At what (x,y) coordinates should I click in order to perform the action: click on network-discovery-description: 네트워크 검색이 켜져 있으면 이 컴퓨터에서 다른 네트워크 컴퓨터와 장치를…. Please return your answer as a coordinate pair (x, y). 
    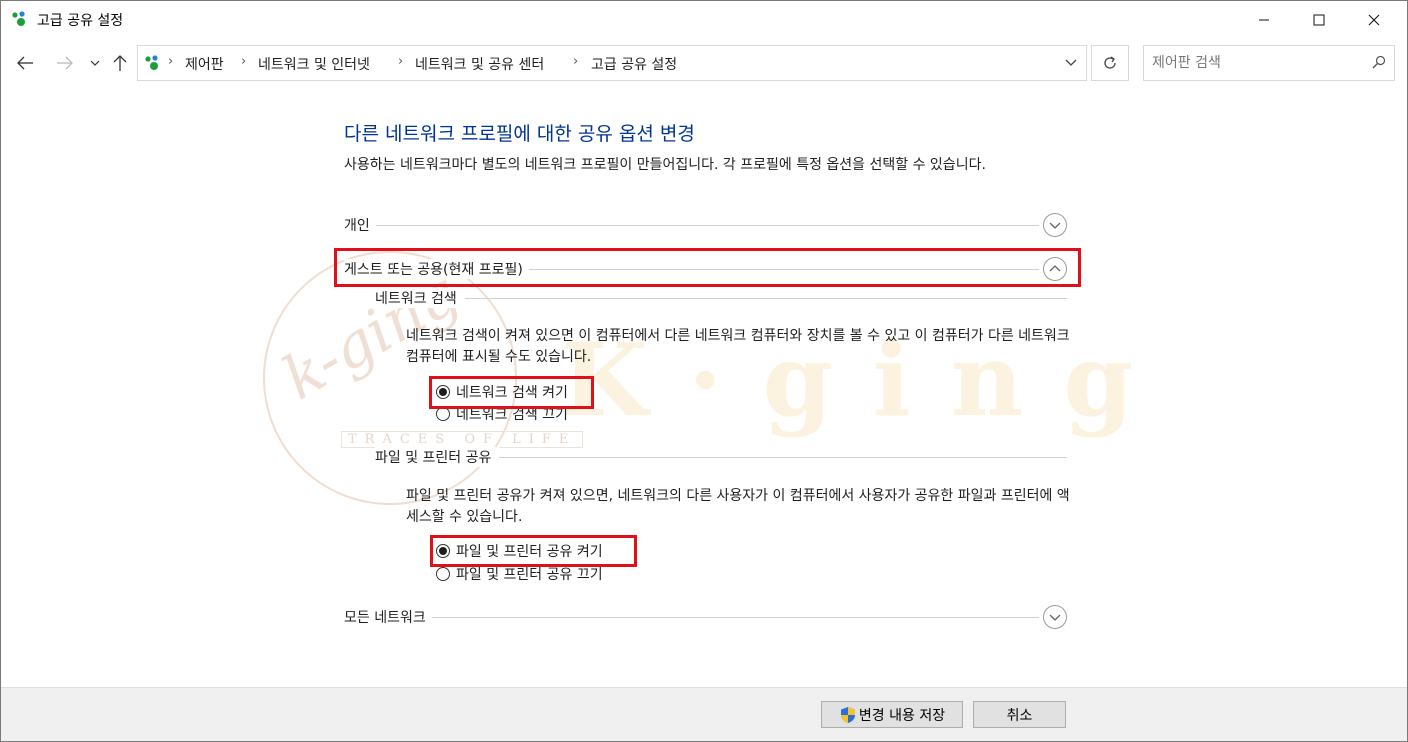
    Looking at the image, I should click on (738, 346).